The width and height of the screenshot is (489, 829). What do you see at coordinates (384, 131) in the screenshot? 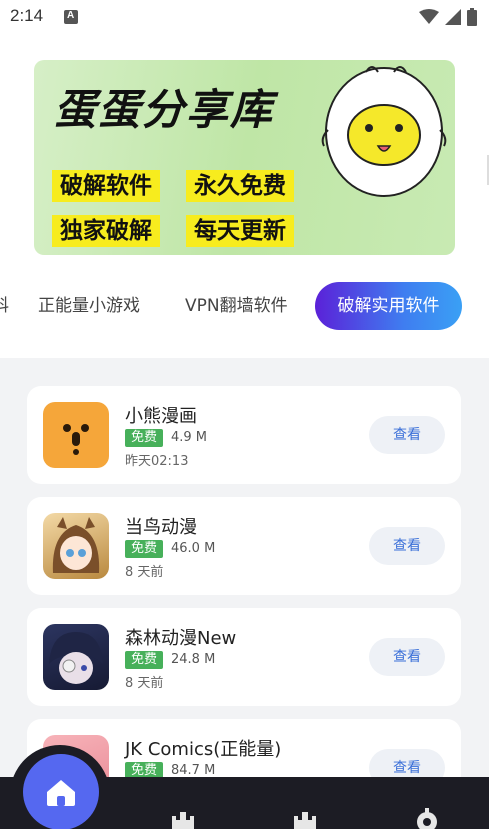
I see `egg-mascot-icon` at bounding box center [384, 131].